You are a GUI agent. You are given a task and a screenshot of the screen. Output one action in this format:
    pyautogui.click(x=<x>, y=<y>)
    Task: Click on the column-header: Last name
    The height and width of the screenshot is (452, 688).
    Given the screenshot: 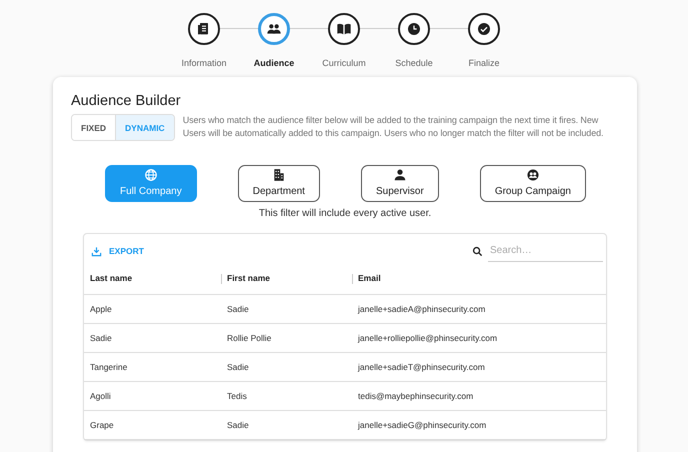 What is the action you would take?
    pyautogui.click(x=111, y=277)
    